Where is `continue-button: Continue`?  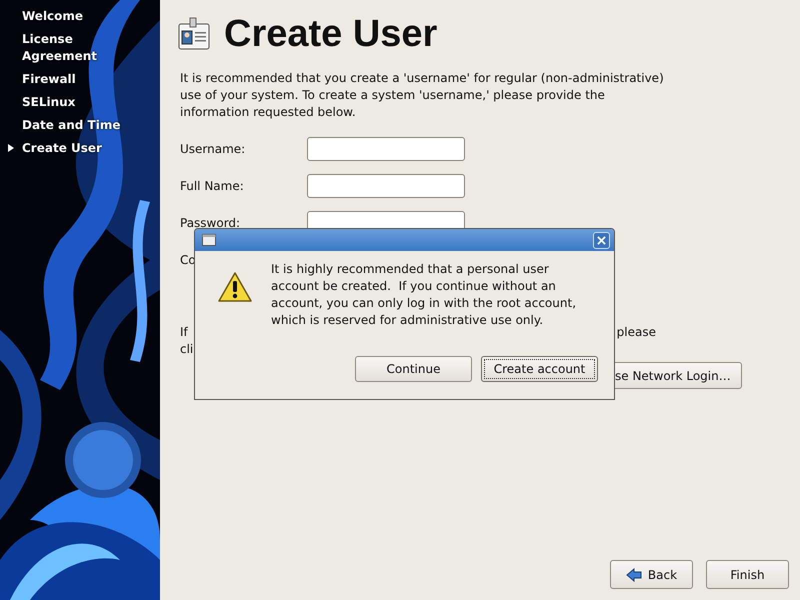
continue-button: Continue is located at coordinates (413, 369).